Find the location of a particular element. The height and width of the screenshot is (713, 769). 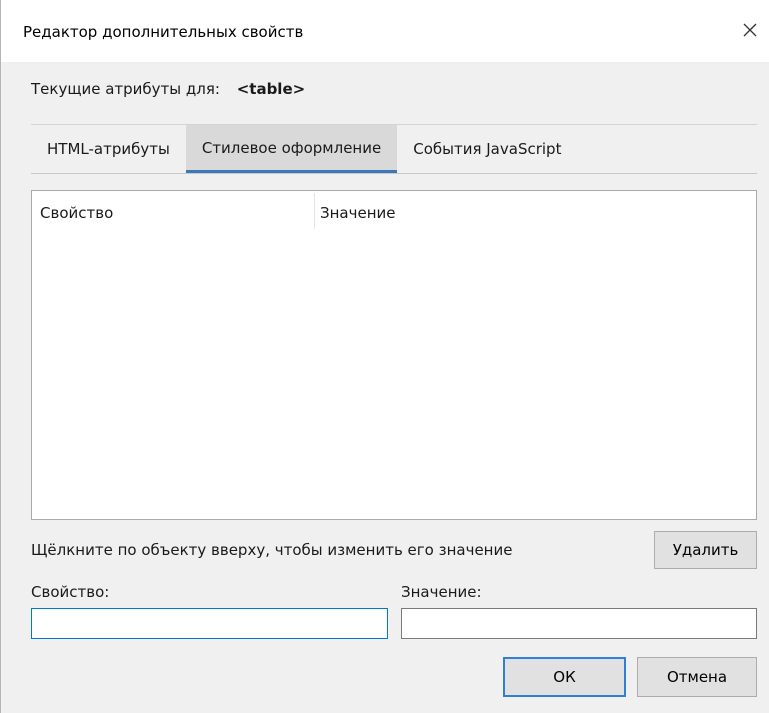

ok-button: ОК is located at coordinates (564, 677).